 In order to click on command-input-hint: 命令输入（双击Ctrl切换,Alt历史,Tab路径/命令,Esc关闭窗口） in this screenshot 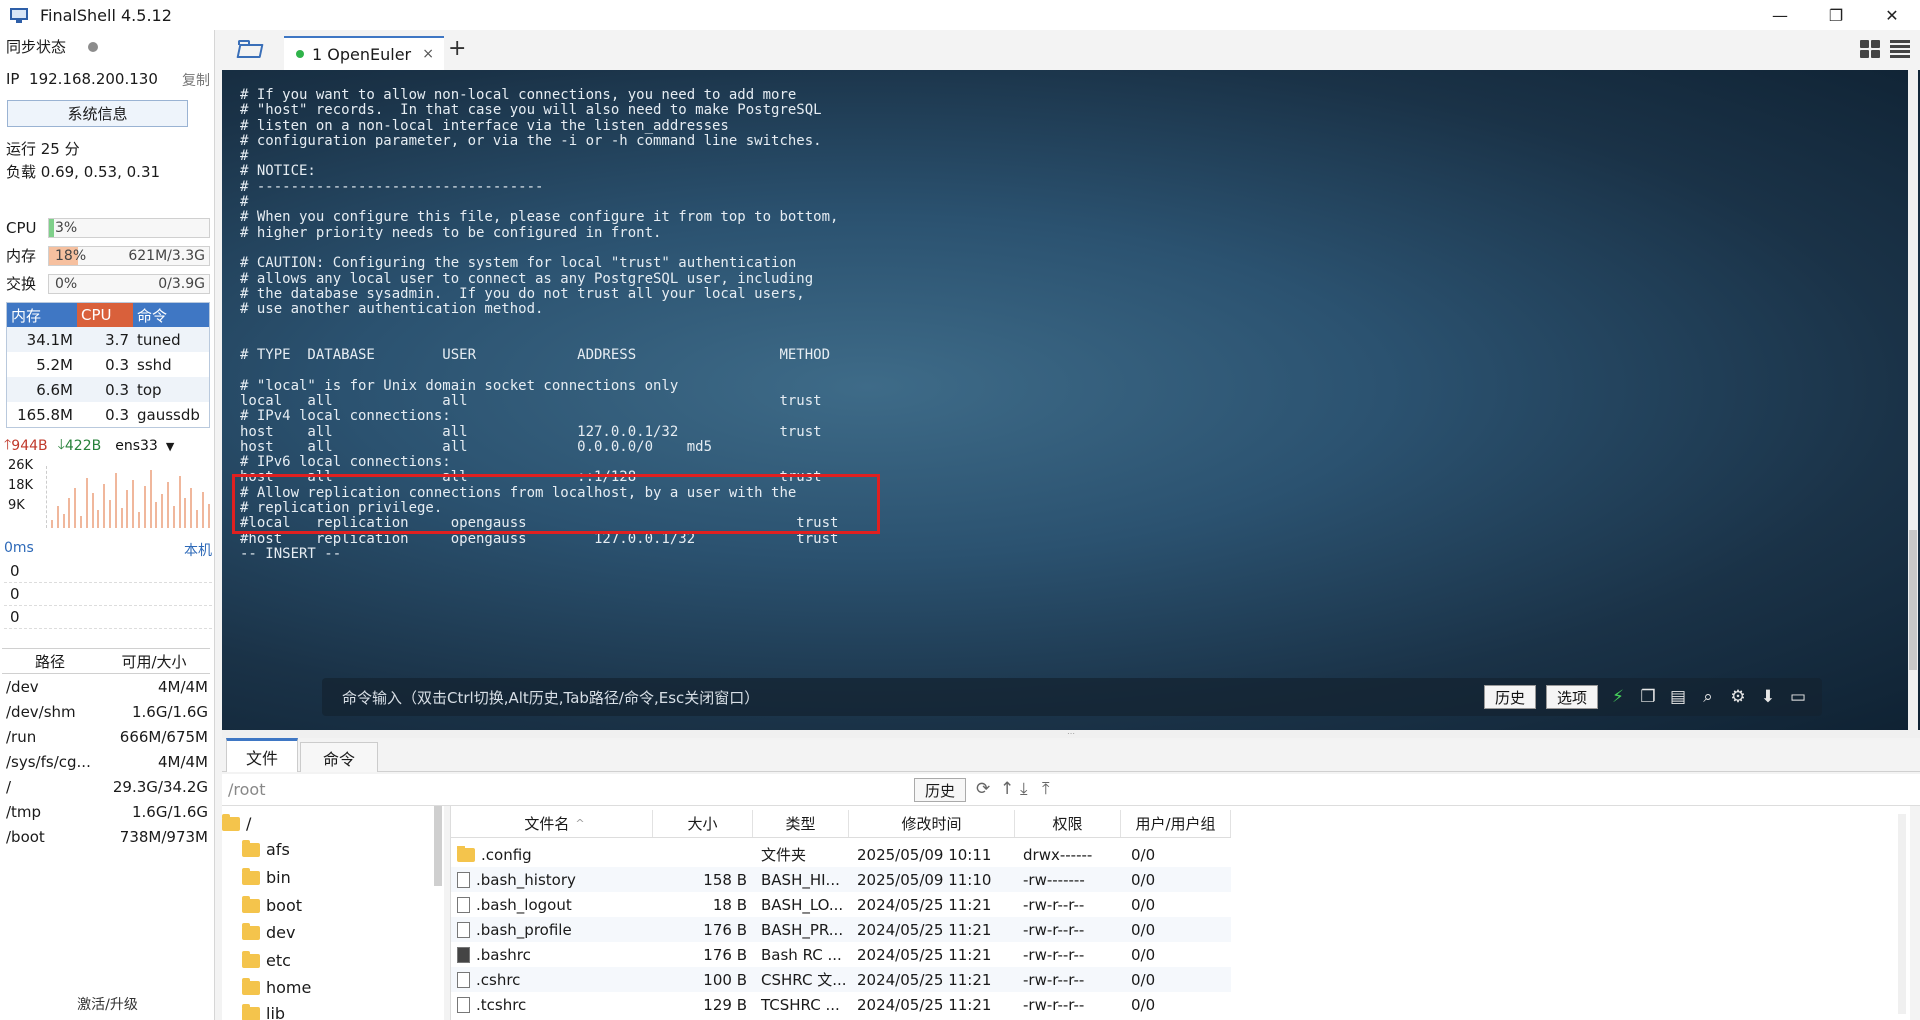, I will do `click(550, 697)`.